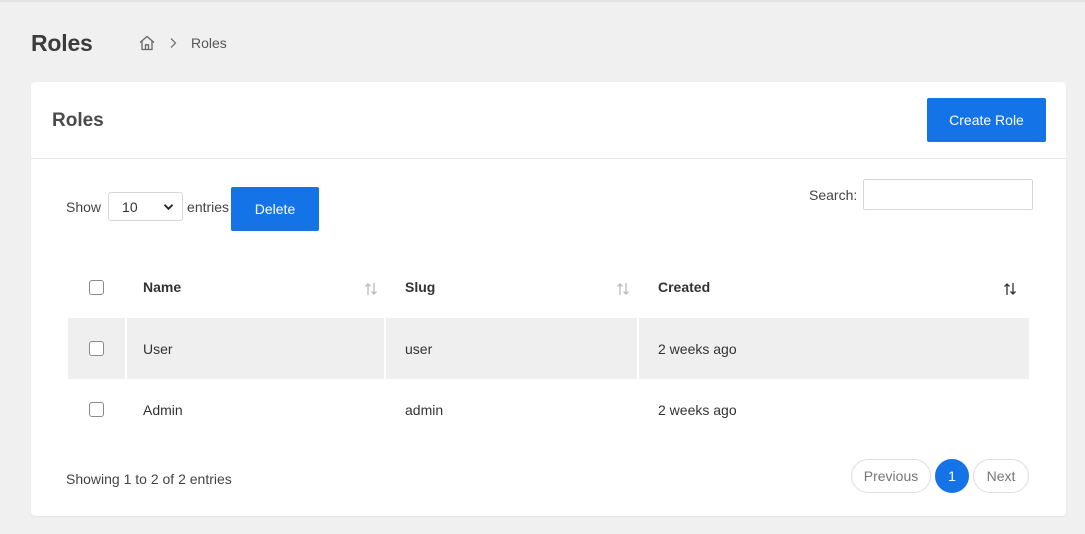 This screenshot has height=534, width=1085. What do you see at coordinates (130, 206) in the screenshot?
I see `page-length-value: 10` at bounding box center [130, 206].